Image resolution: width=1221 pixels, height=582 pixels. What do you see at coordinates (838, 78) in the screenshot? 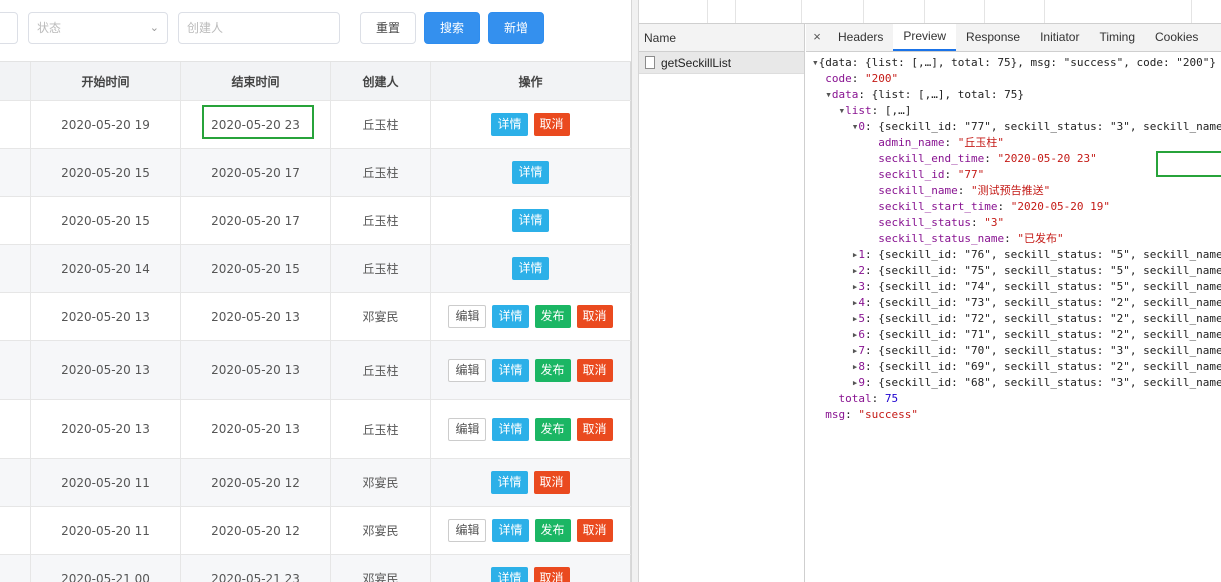
I see `json-key: code` at bounding box center [838, 78].